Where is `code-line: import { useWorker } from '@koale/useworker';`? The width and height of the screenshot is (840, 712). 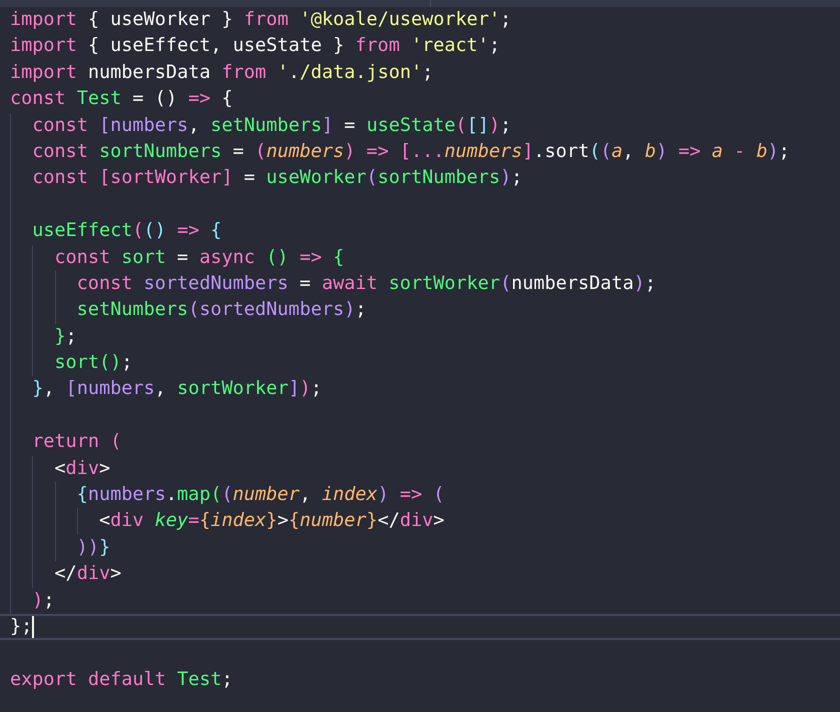 code-line: import { useWorker } from '@koale/useworker'; is located at coordinates (261, 20).